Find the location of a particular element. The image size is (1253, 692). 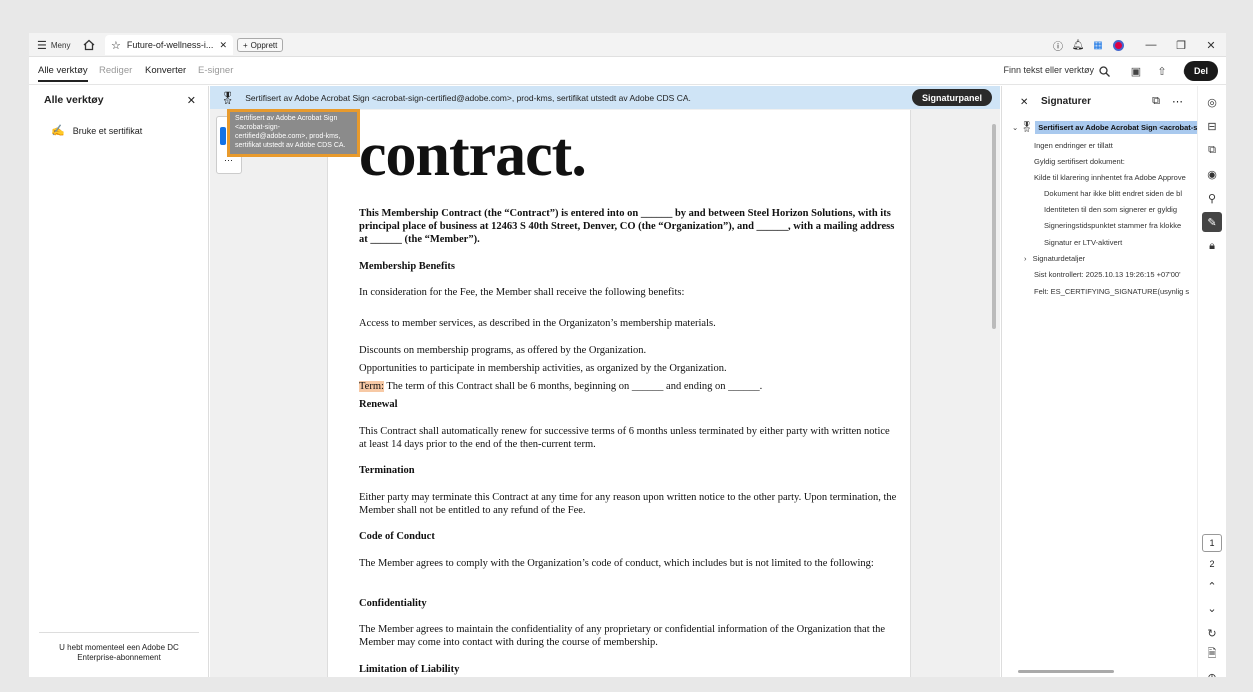

term-label: Term: is located at coordinates (371, 386).